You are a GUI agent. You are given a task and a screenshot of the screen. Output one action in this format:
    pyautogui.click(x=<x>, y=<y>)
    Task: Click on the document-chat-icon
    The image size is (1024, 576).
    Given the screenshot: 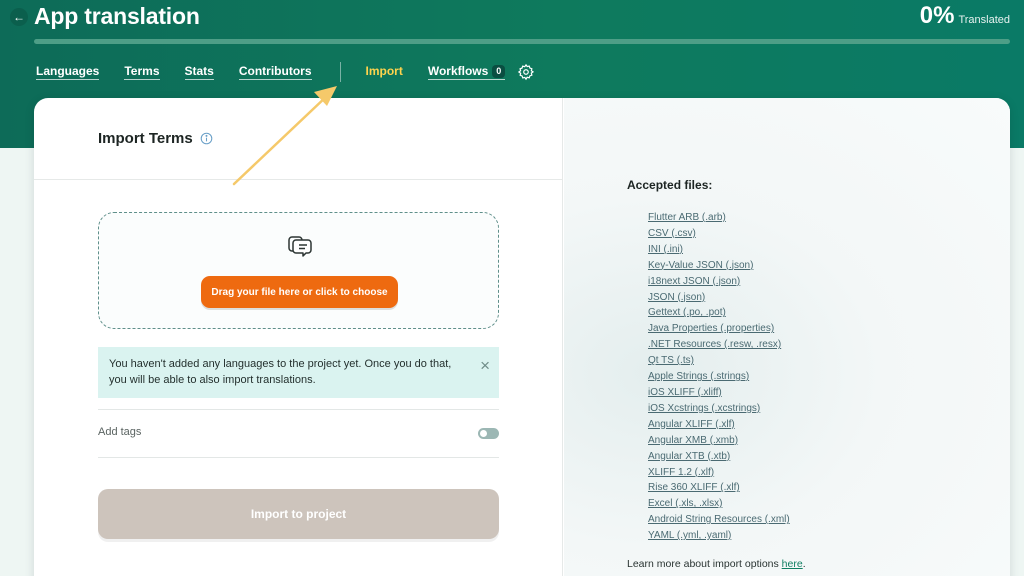 What is the action you would take?
    pyautogui.click(x=300, y=246)
    